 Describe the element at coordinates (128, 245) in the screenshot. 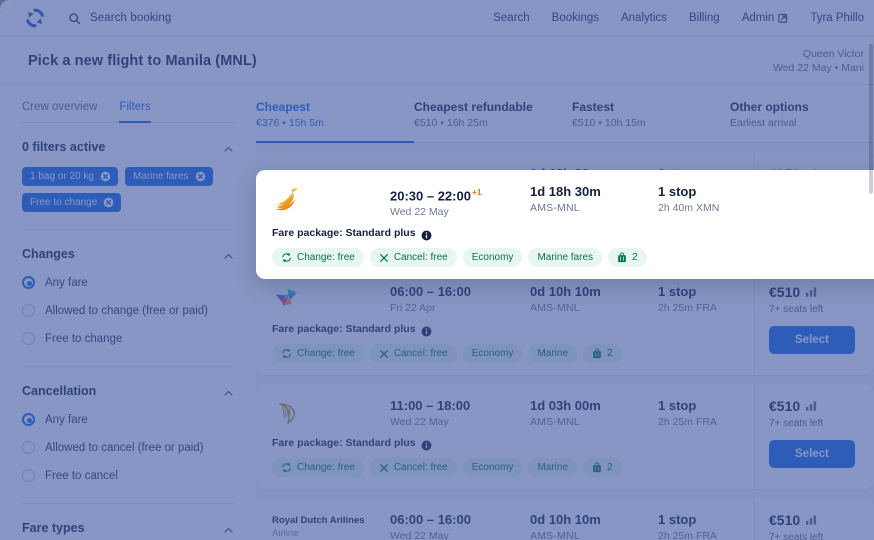

I see `filter-section-changes-header: Changes` at that location.